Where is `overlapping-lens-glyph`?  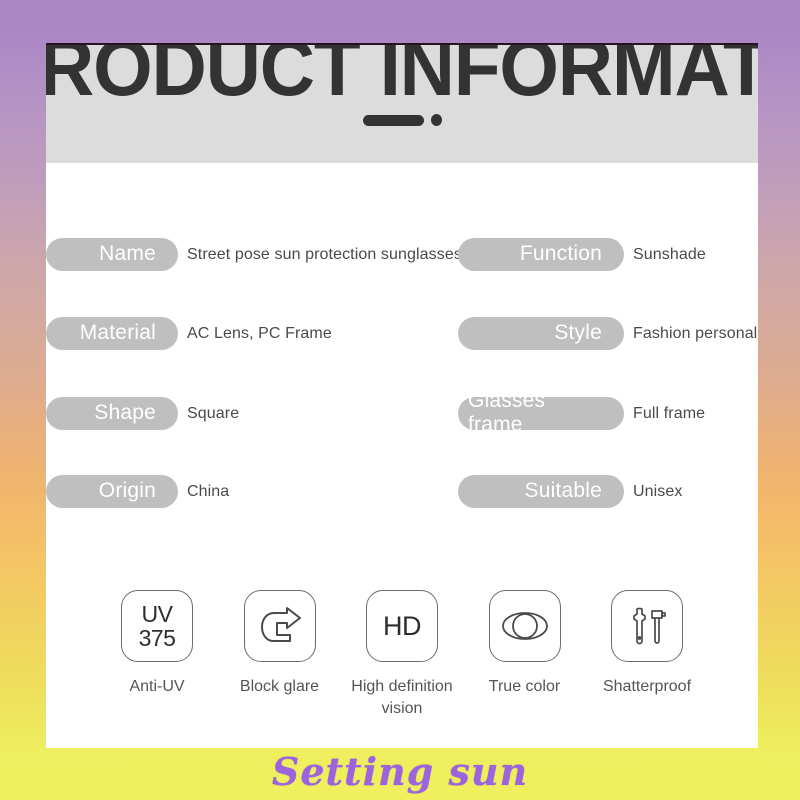
overlapping-lens-glyph is located at coordinates (524, 626).